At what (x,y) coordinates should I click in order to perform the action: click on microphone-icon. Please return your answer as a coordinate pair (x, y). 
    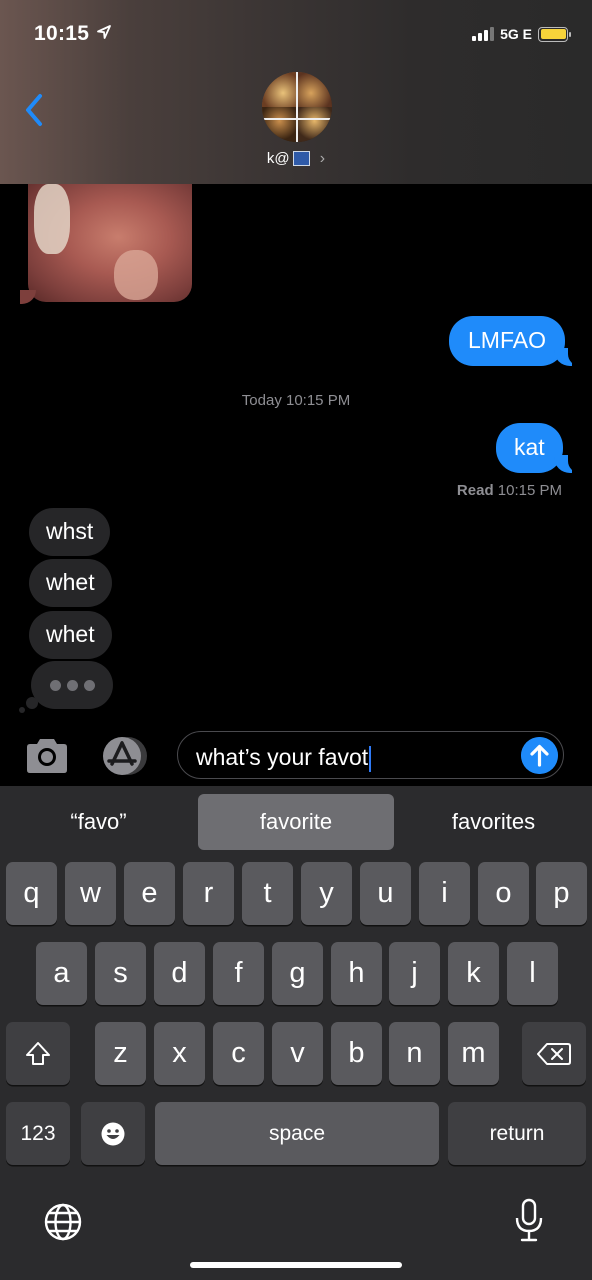
    Looking at the image, I should click on (529, 1221).